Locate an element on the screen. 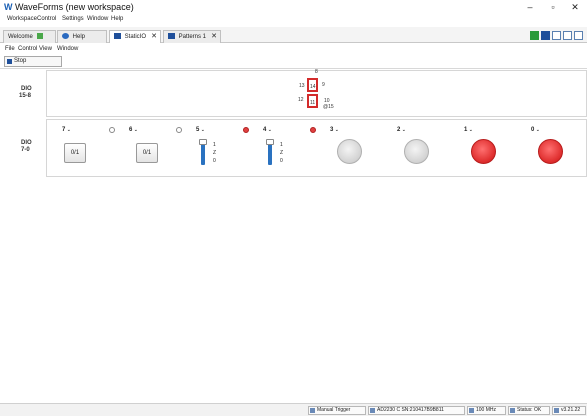 The image size is (587, 416). channel-7: 7 ⌄ 0/1 is located at coordinates (87, 148).